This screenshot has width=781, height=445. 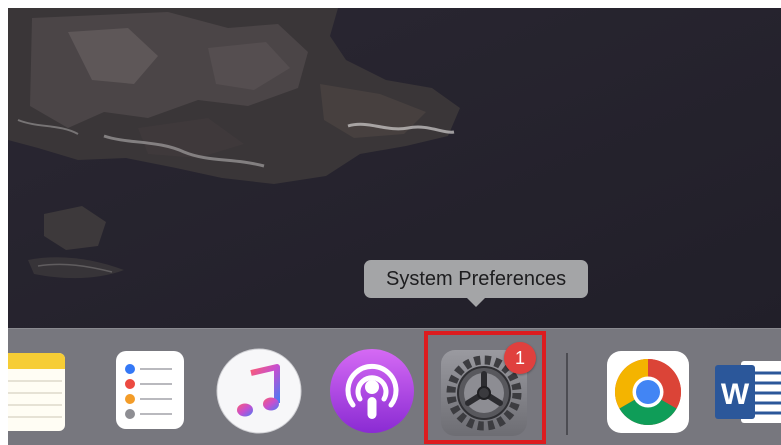 I want to click on dock-separator, so click(x=567, y=394).